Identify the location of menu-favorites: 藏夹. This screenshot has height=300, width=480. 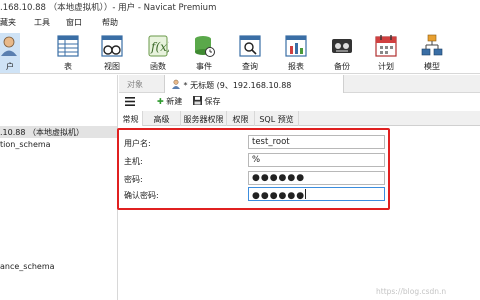
(8, 22).